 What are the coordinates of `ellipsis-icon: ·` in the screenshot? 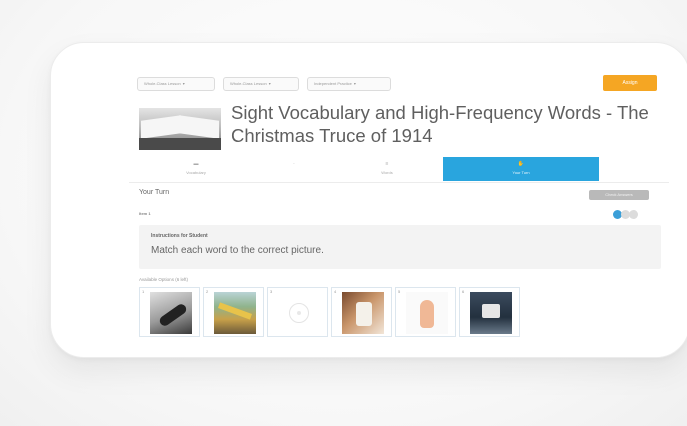 It's located at (294, 164).